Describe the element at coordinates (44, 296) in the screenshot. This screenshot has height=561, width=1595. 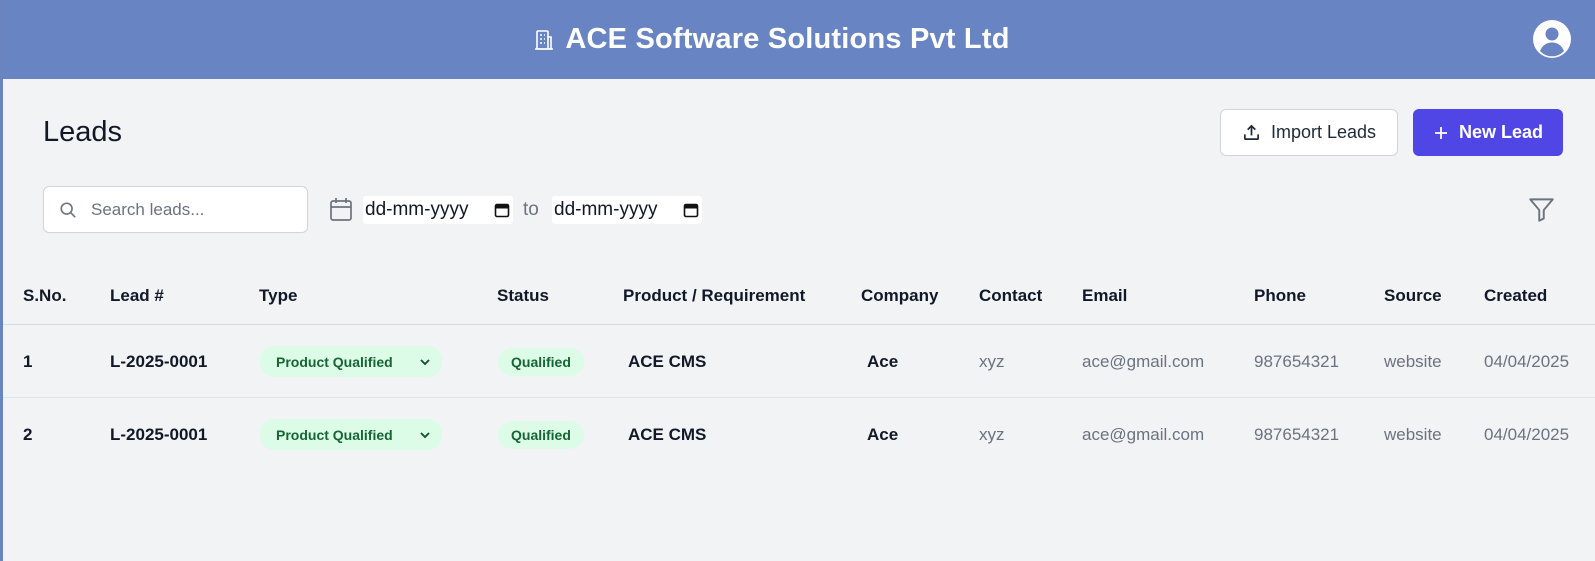
I see `column-header-sno: S.No.` at that location.